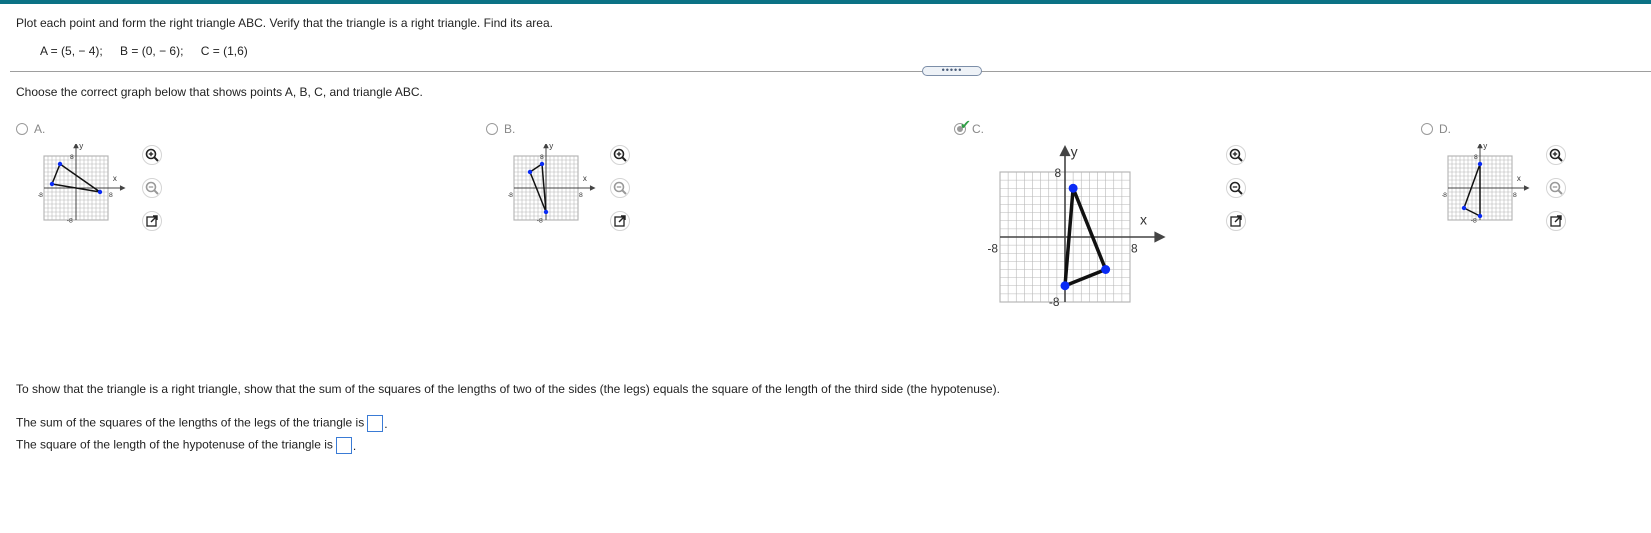  I want to click on choice-c-label: C., so click(978, 129).